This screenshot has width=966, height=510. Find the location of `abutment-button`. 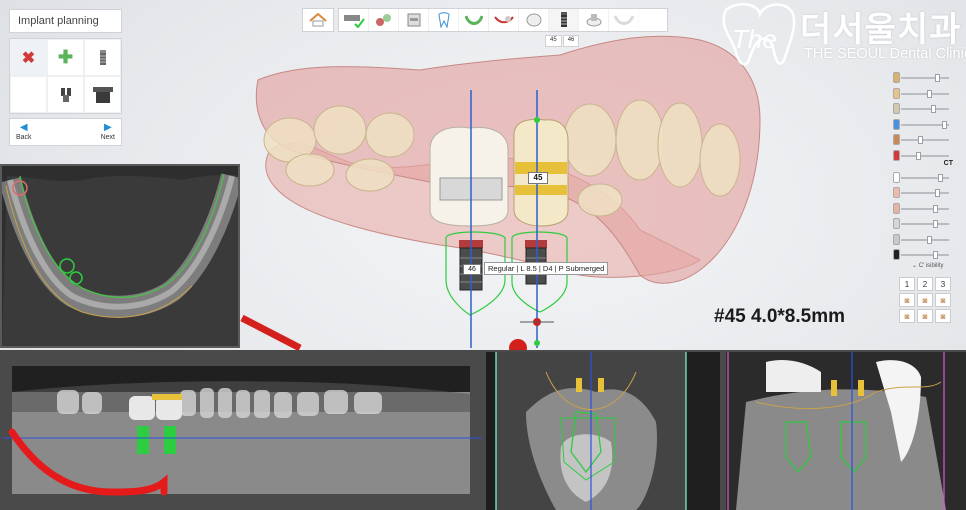

abutment-button is located at coordinates (65, 94).